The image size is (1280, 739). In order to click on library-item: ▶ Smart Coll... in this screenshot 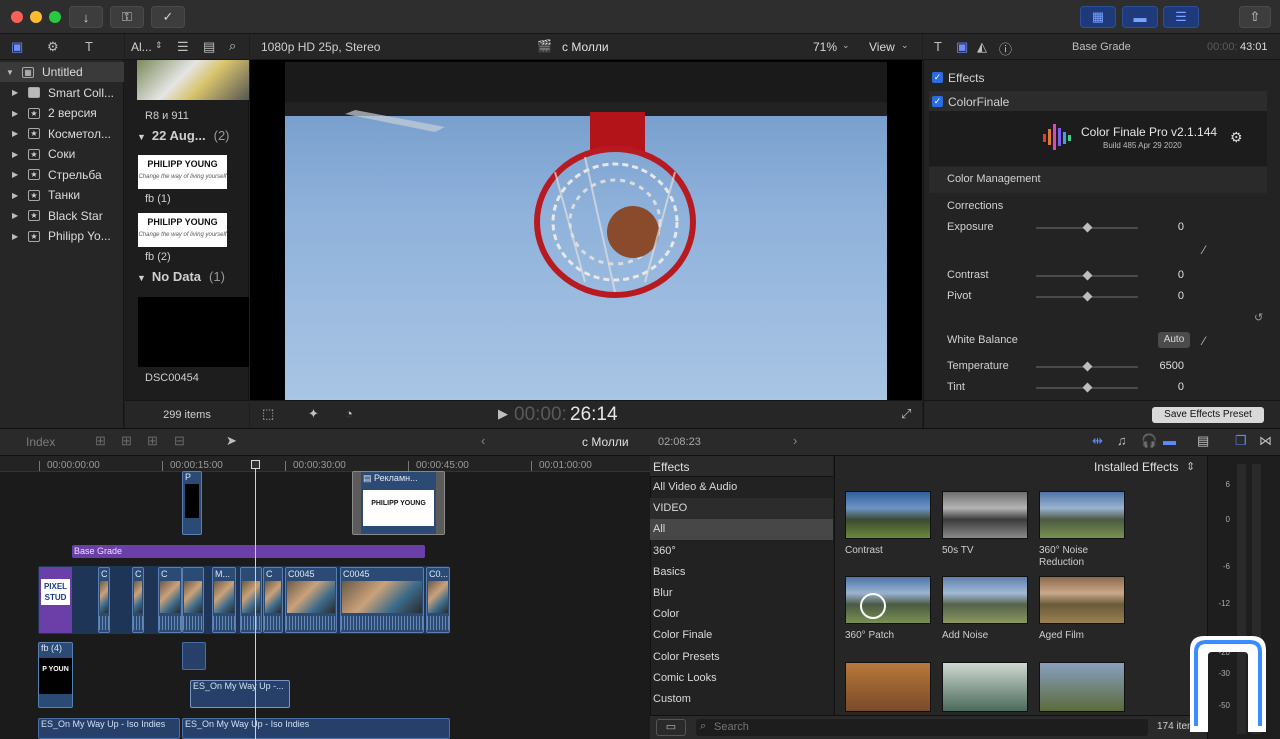, I will do `click(62, 93)`.